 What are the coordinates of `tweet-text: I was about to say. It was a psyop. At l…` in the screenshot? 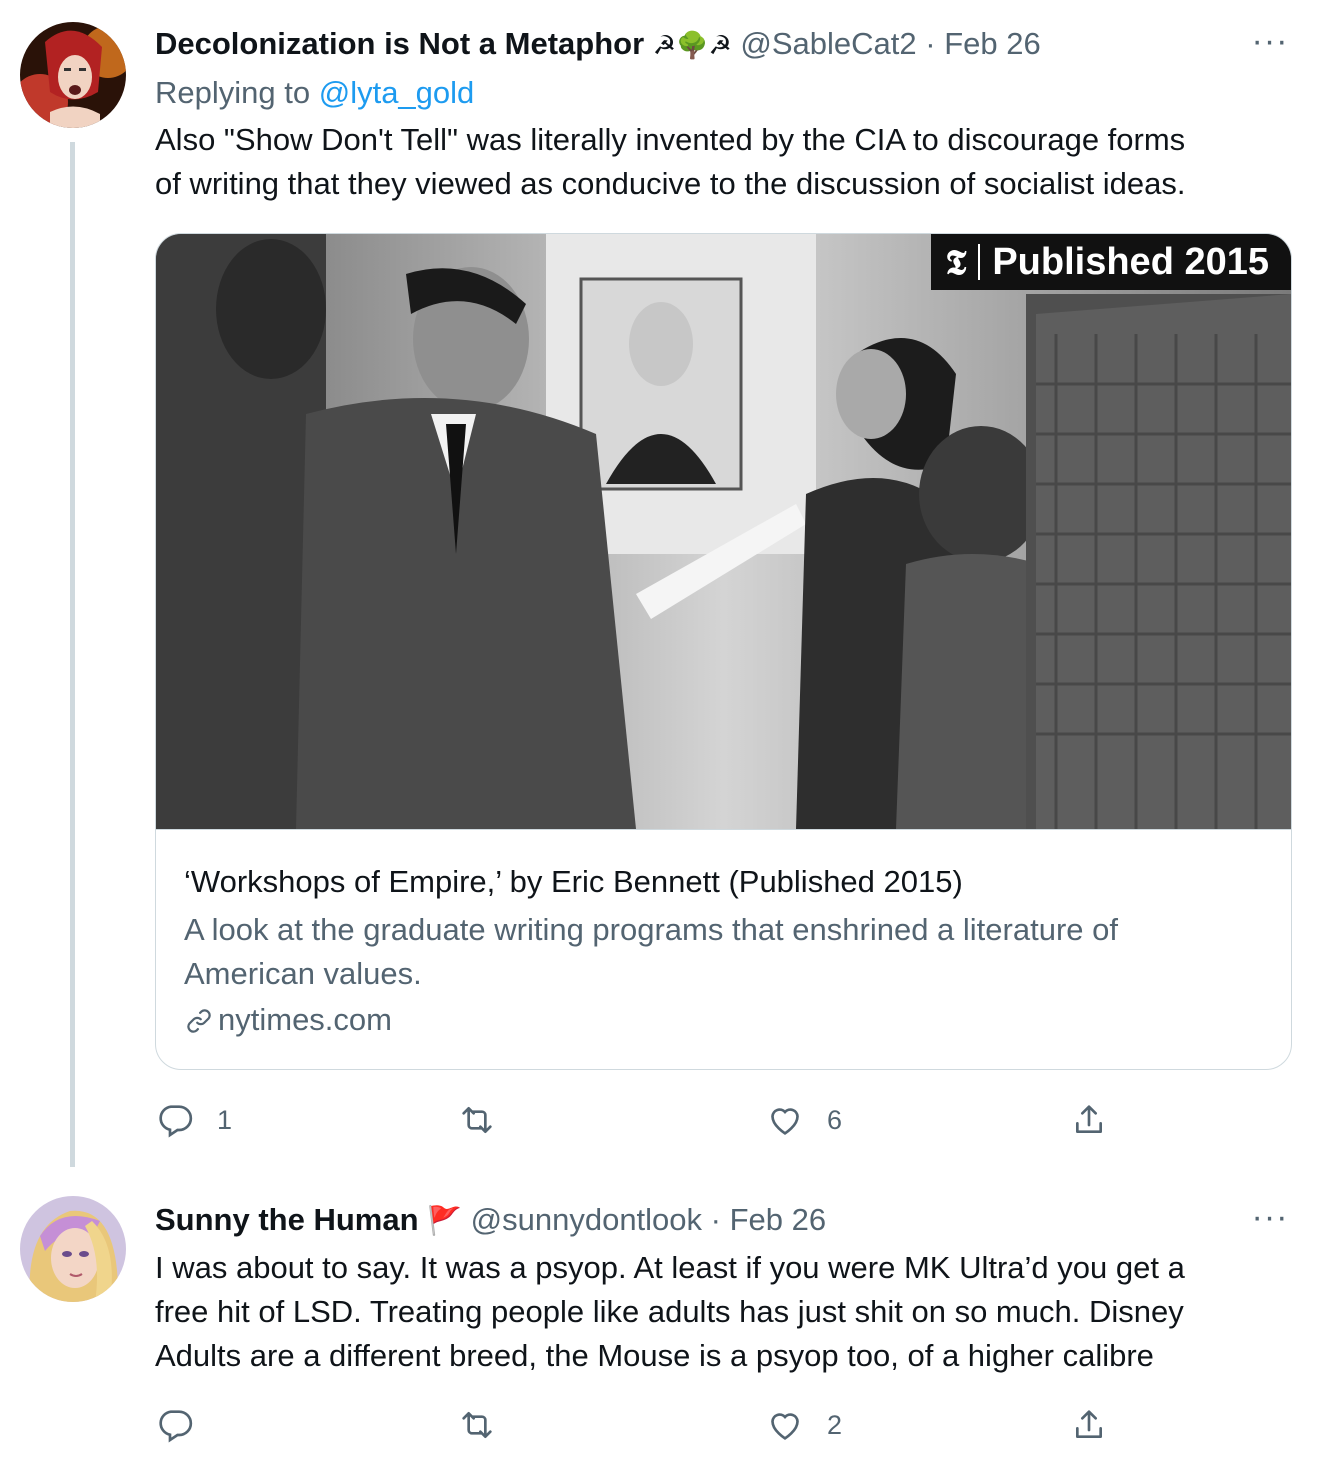 It's located at (725, 1312).